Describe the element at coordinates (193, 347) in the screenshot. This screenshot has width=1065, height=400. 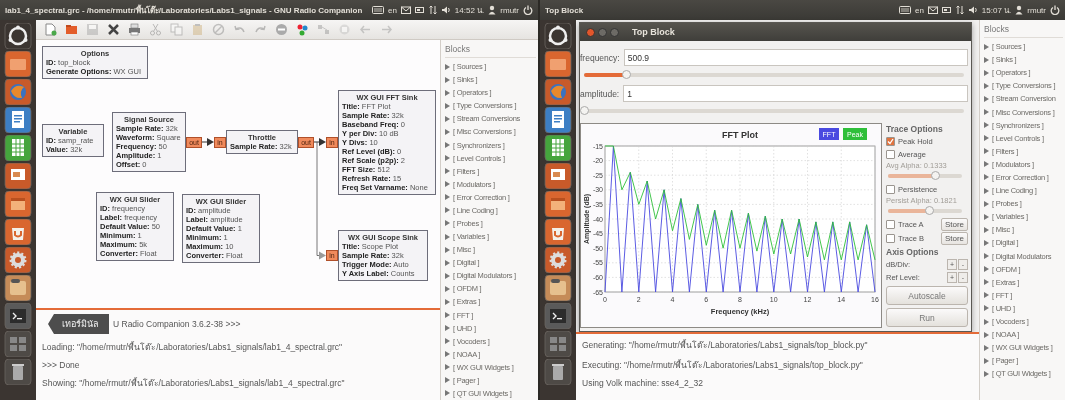
I see `console-line: Loading: "/home/rmutr/พื้นโต๊ะ/Laboratories/Labs1_signals/lab1_4_spectral.grc"` at that location.